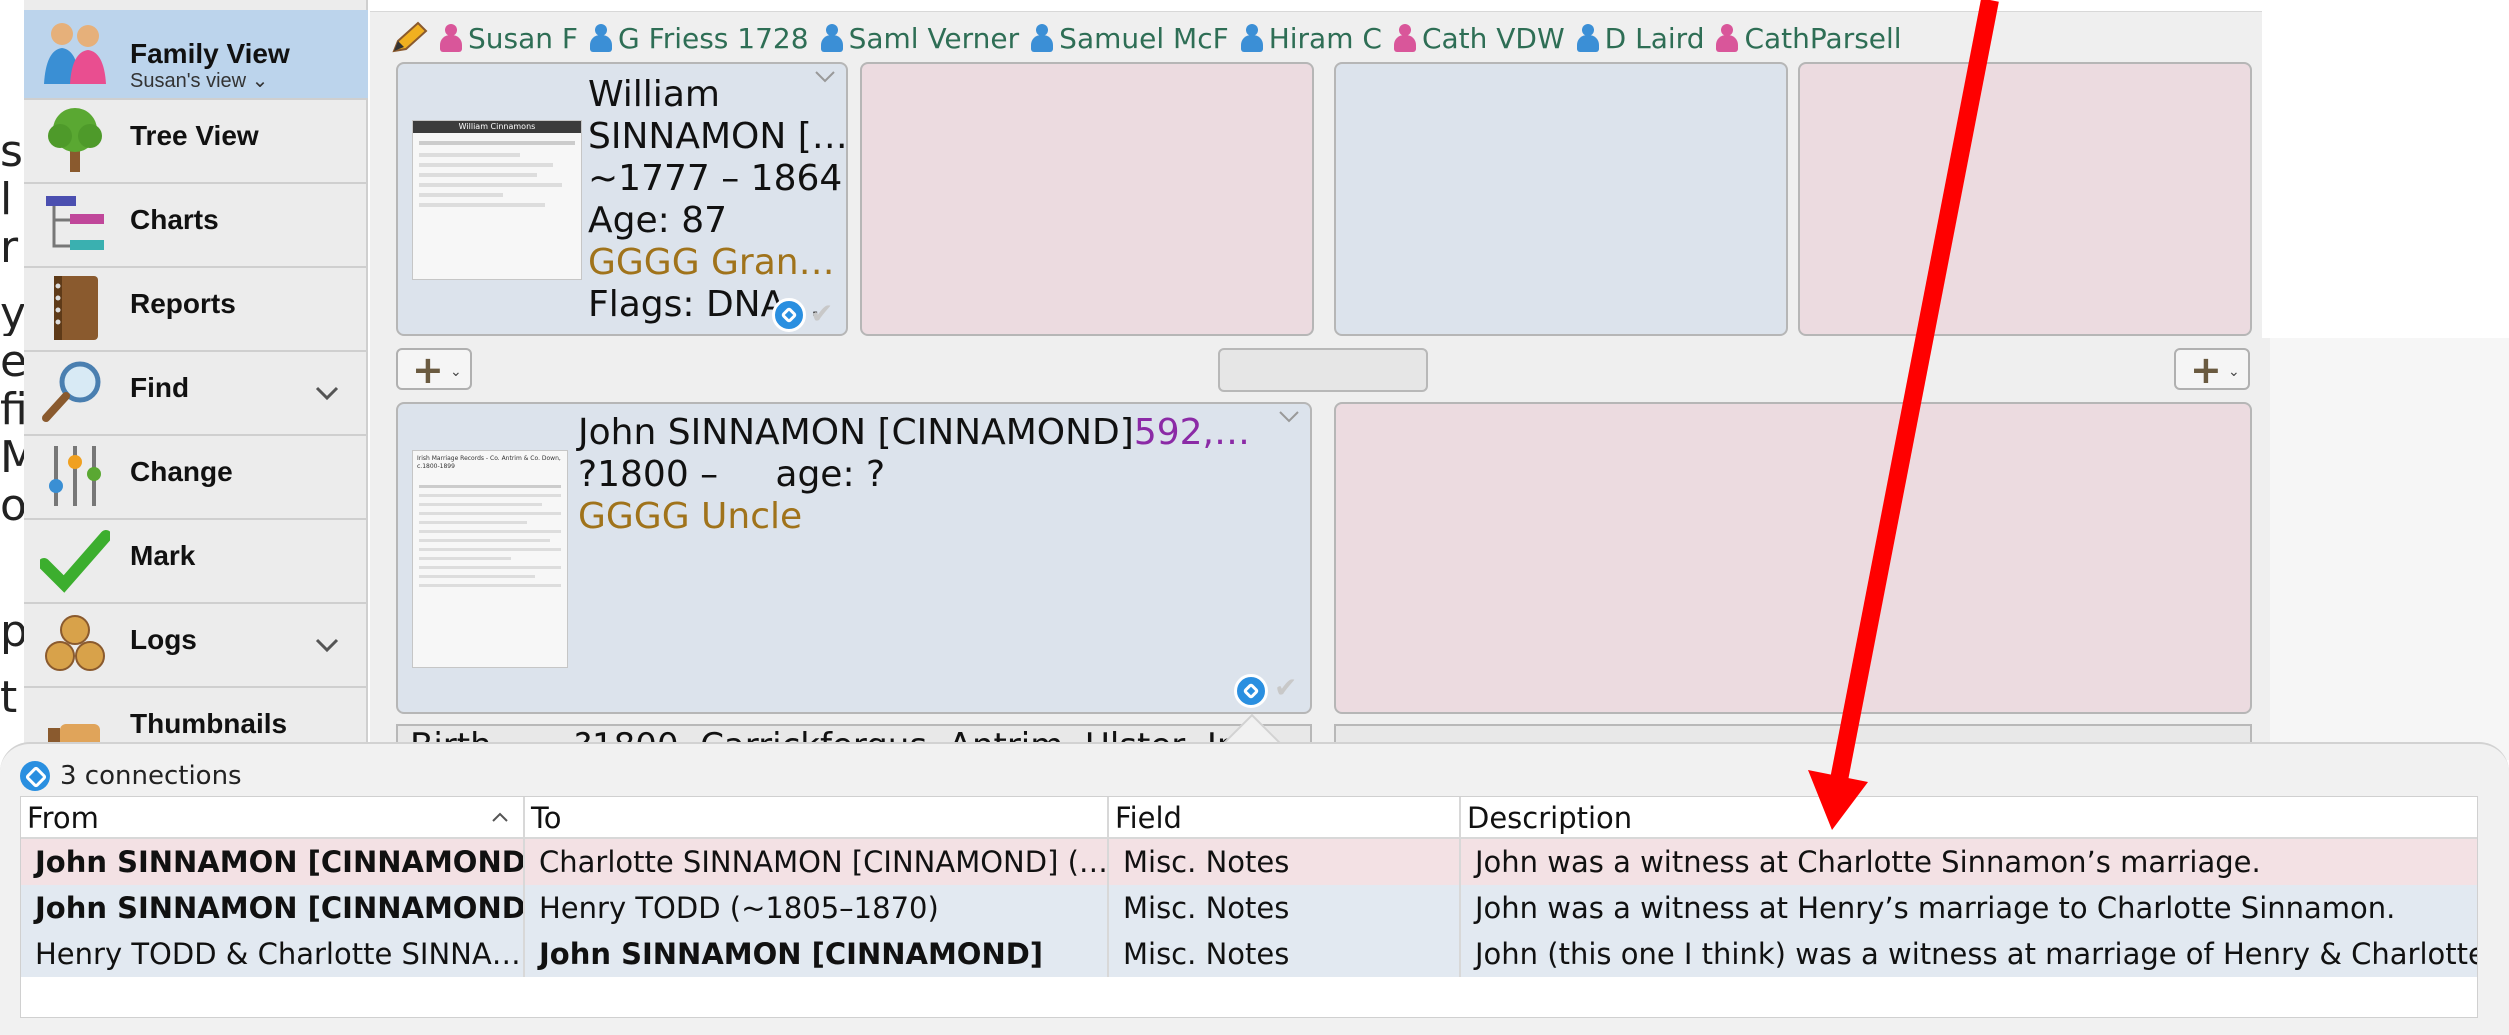 Image resolution: width=2509 pixels, height=1035 pixels. I want to click on bookmark-label: D Laird, so click(1654, 38).